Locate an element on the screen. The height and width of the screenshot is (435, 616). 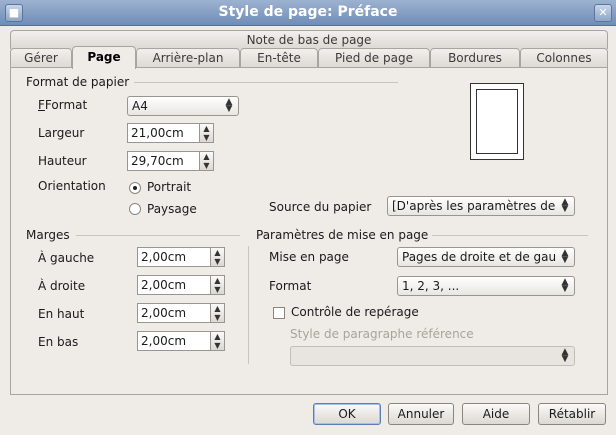
page-preview is located at coordinates (497, 121).